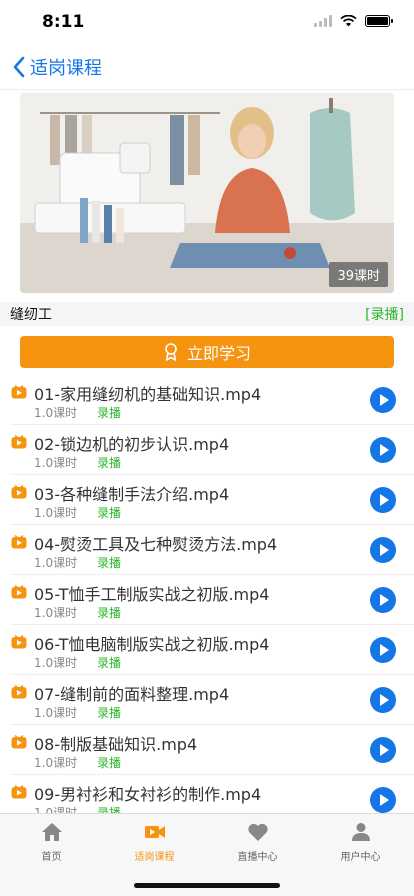  What do you see at coordinates (358, 274) in the screenshot?
I see `course-hours-badge: 39课时` at bounding box center [358, 274].